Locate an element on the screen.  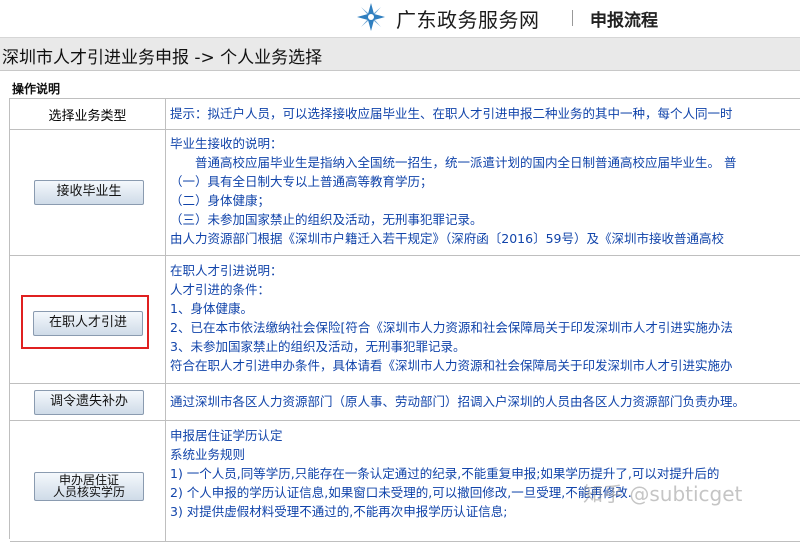
select-label: 选择业务类型 is located at coordinates (87, 116).